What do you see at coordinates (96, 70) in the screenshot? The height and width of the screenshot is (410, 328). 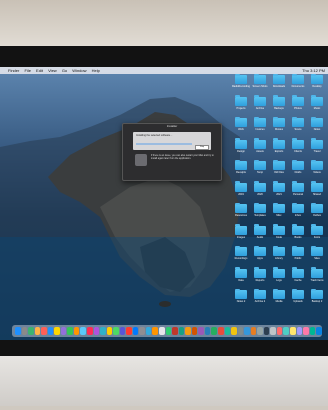 I see `menu-help: Help` at bounding box center [96, 70].